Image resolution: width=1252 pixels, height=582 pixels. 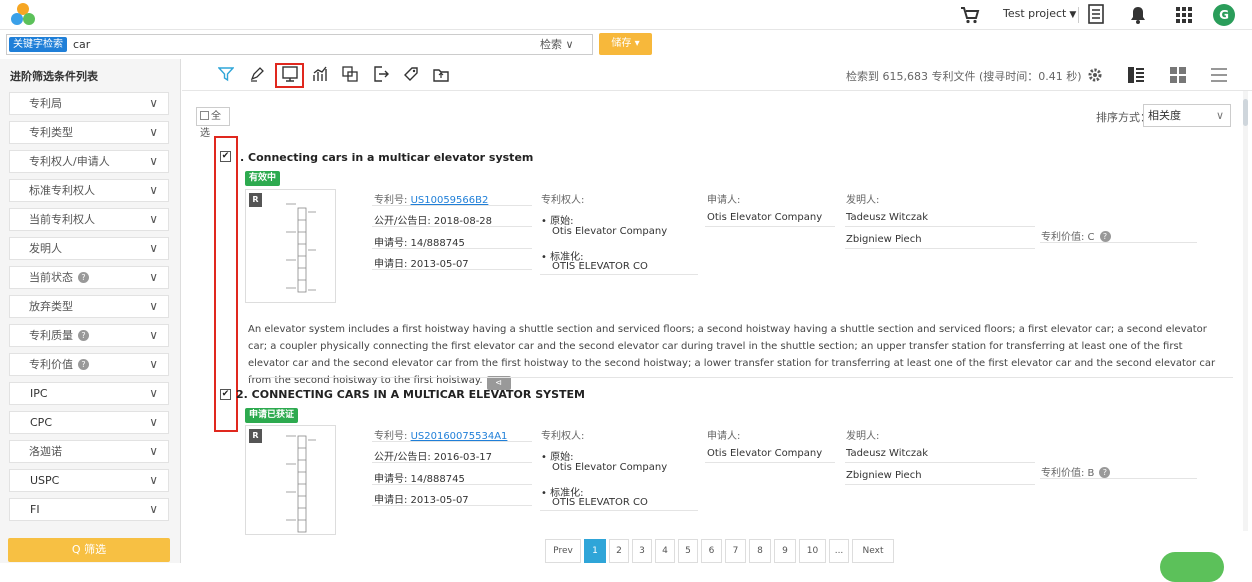 What do you see at coordinates (89, 509) in the screenshot?
I see `sidebar-item-fi: FI ∨` at bounding box center [89, 509].